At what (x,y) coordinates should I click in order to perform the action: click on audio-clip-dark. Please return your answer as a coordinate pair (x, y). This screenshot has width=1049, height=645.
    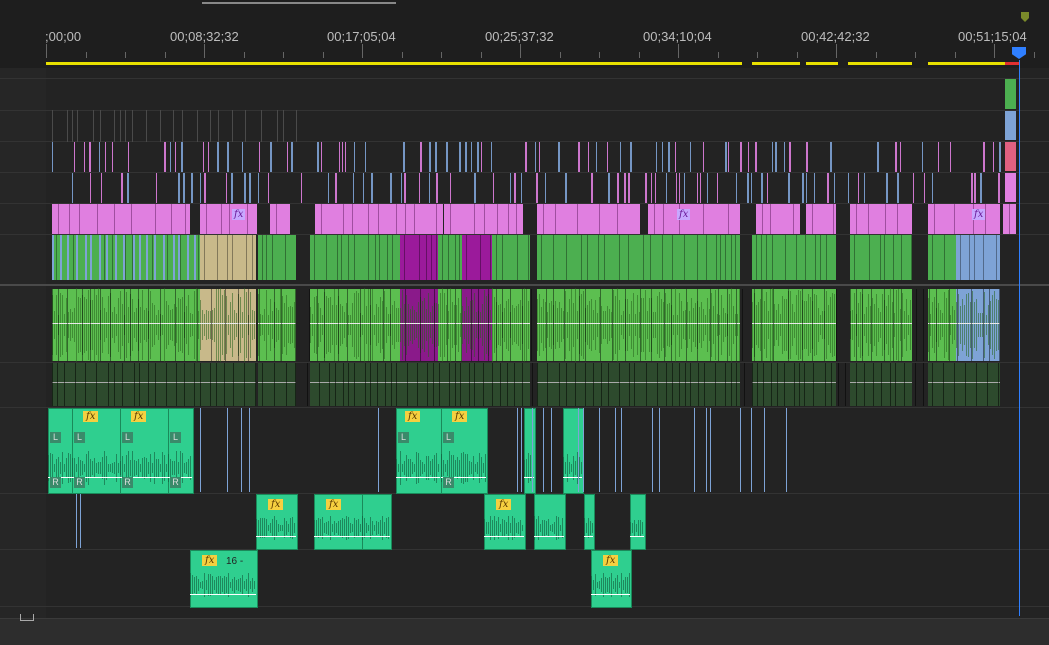
    Looking at the image, I should click on (277, 384).